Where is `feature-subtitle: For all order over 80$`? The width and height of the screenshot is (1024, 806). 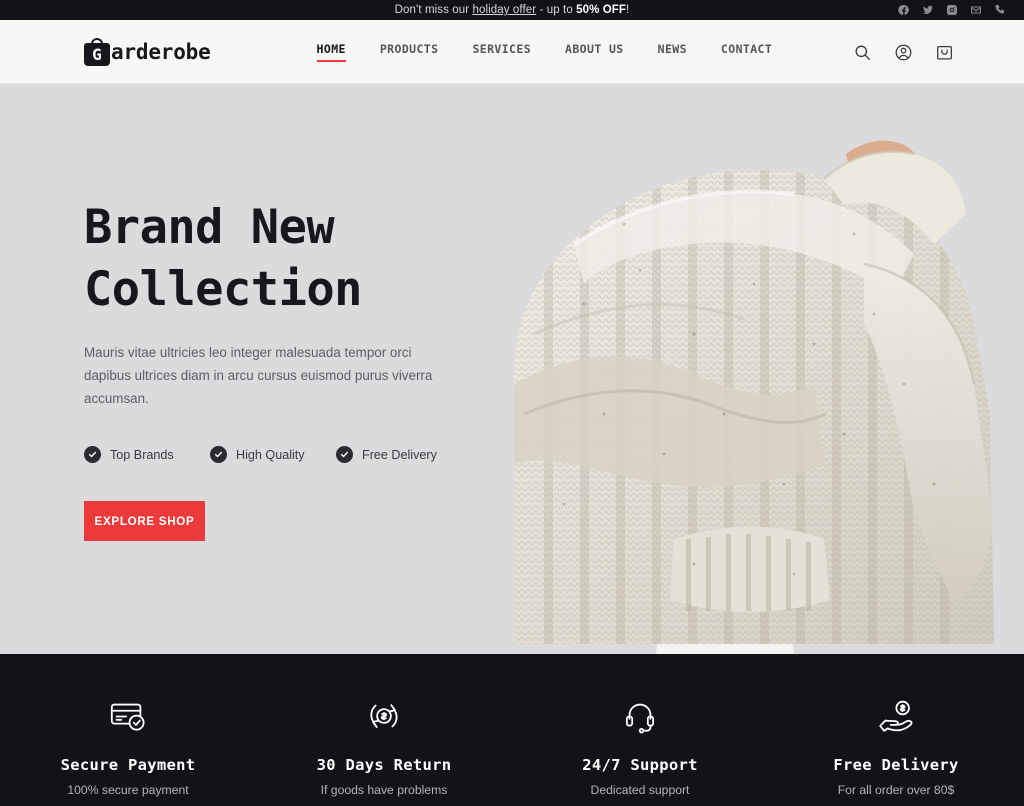 feature-subtitle: For all order over 80$ is located at coordinates (896, 790).